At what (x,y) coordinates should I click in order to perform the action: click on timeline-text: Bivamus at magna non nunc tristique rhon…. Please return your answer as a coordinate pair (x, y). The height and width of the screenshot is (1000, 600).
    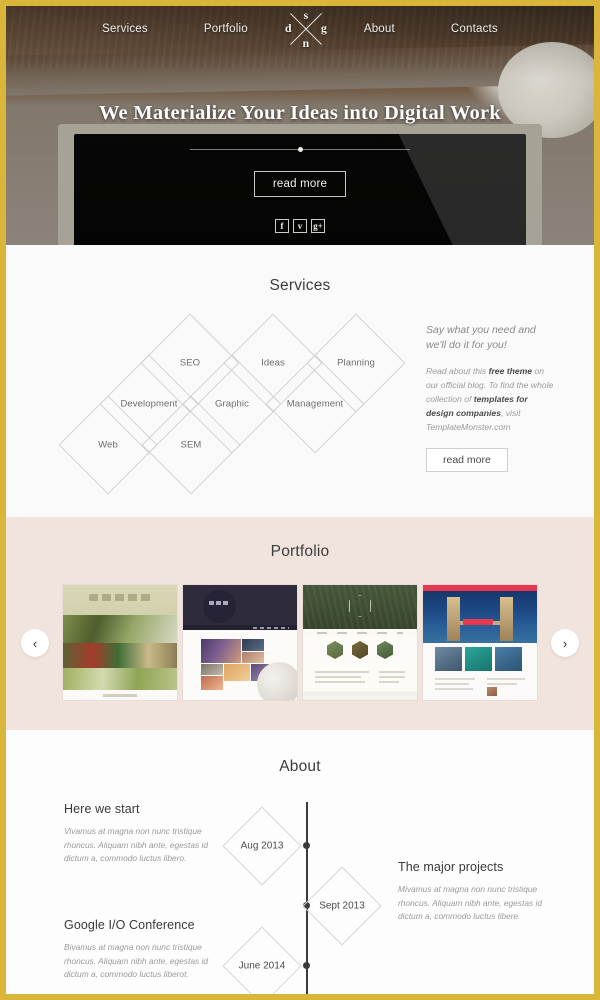
    Looking at the image, I should click on (136, 961).